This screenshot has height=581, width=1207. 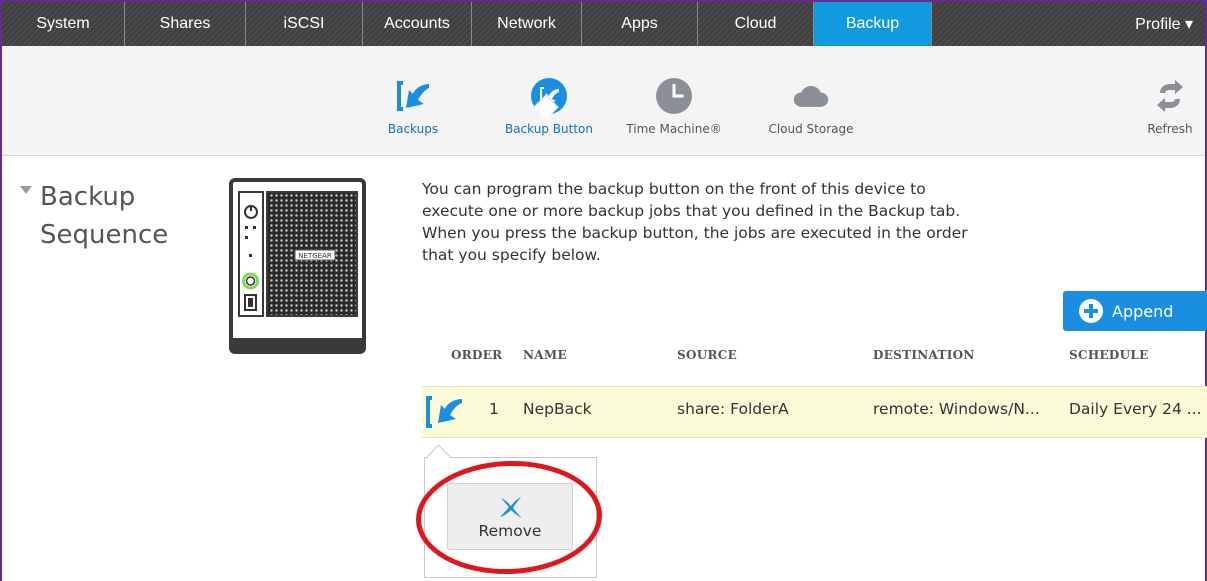 What do you see at coordinates (315, 256) in the screenshot?
I see `svg-text: NETGEAR` at bounding box center [315, 256].